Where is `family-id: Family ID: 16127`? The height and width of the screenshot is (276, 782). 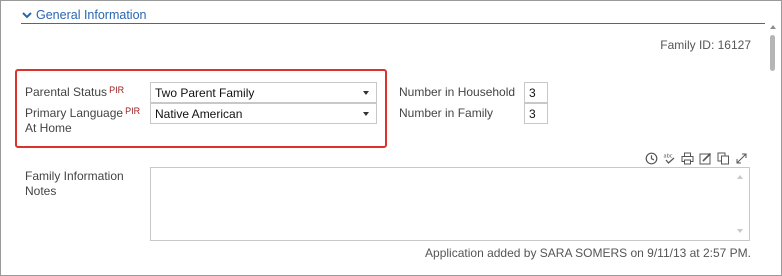 family-id: Family ID: 16127 is located at coordinates (705, 45).